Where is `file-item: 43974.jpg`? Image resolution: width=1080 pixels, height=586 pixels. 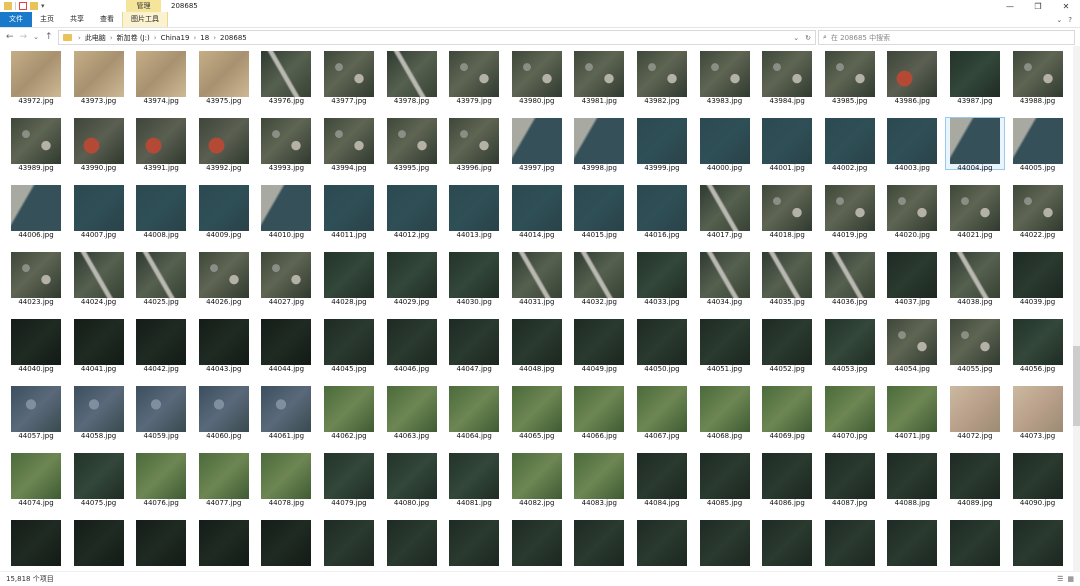 file-item: 43974.jpg is located at coordinates (161, 78).